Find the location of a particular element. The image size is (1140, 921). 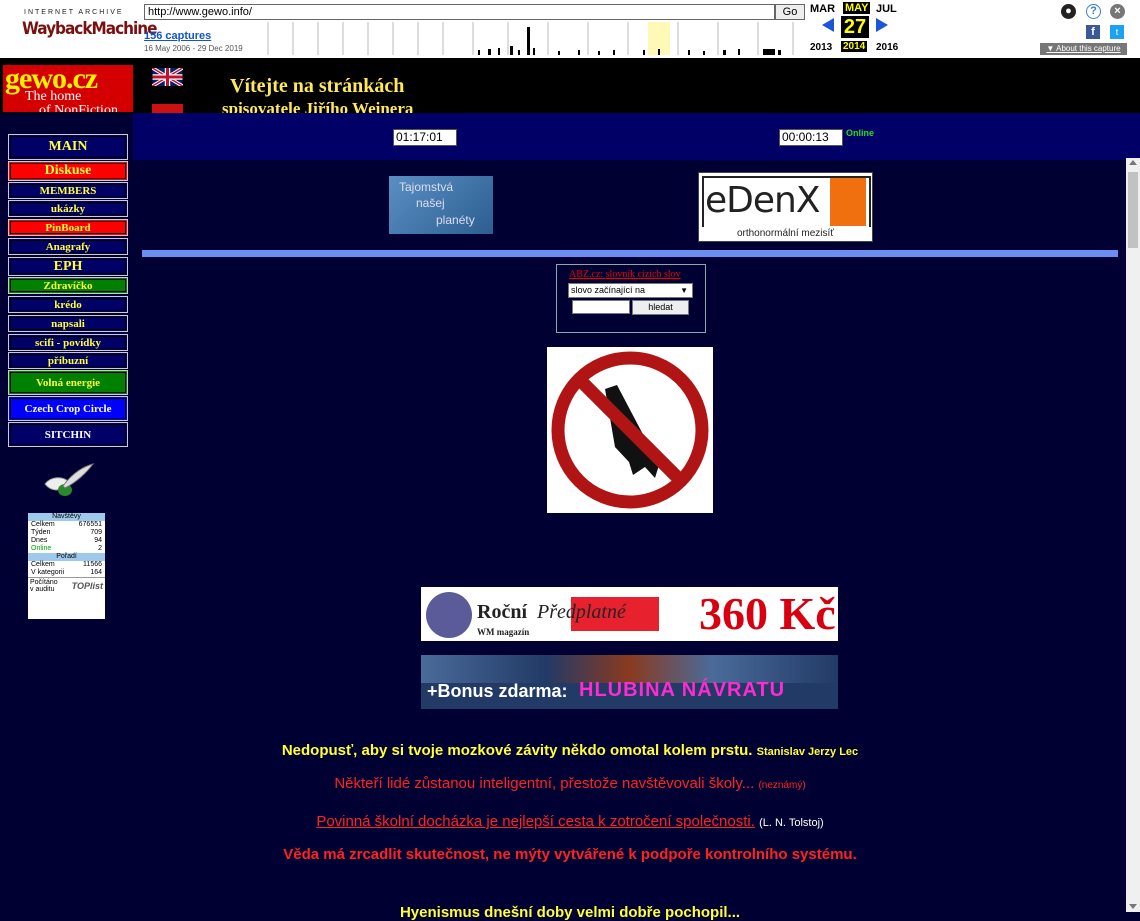

menu-item-label: příbuzní is located at coordinates (68, 360).